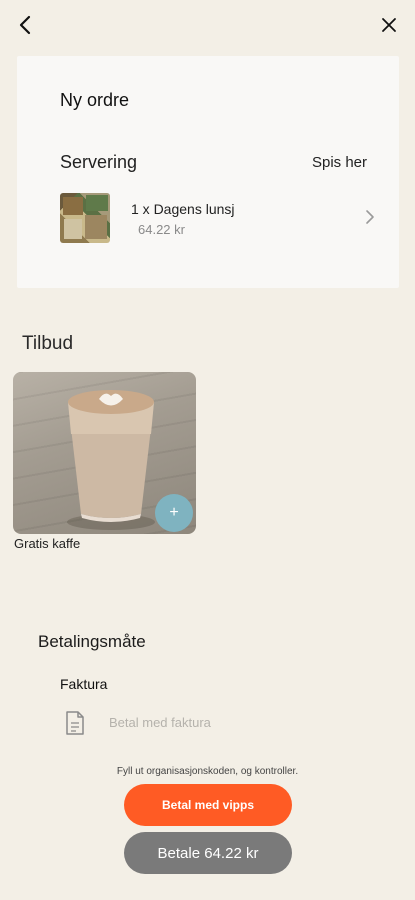 The width and height of the screenshot is (415, 900). I want to click on pay-with-vipps-button: Betal med vipps, so click(208, 805).